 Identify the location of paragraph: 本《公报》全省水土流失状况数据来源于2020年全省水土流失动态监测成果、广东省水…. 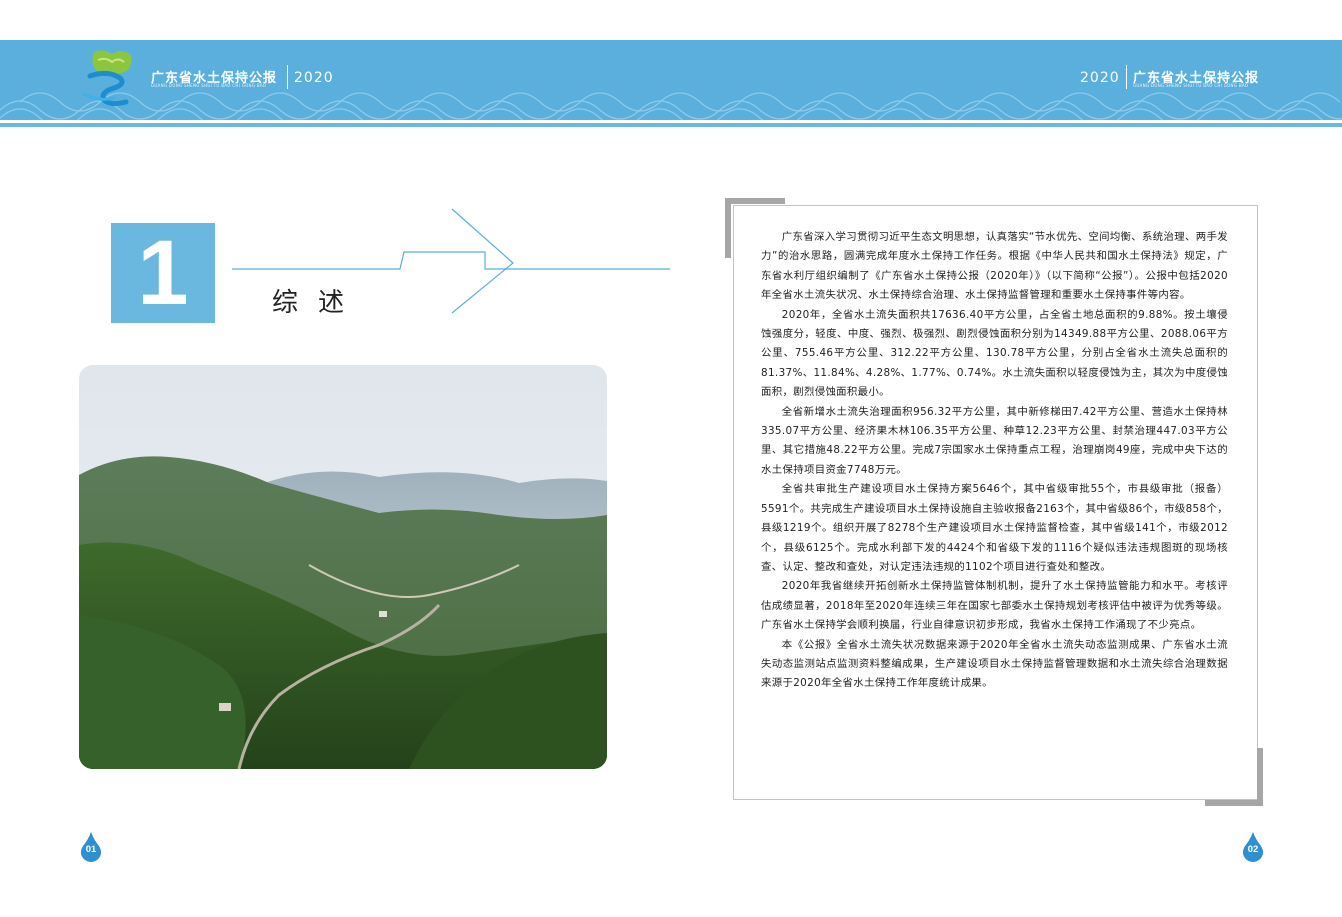
(994, 664).